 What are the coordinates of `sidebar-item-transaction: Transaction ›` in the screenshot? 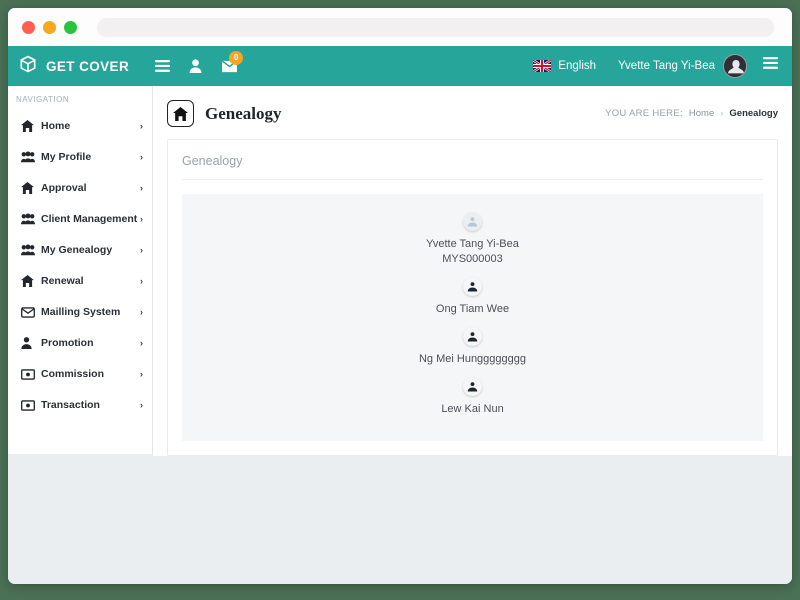 It's located at (80, 405).